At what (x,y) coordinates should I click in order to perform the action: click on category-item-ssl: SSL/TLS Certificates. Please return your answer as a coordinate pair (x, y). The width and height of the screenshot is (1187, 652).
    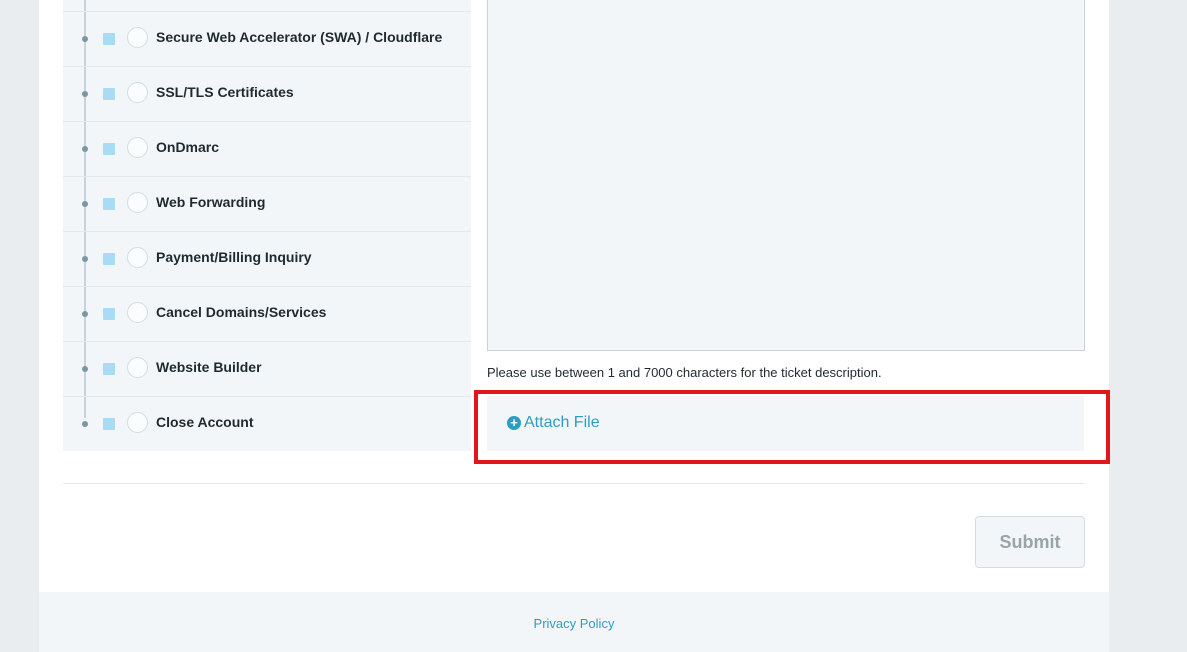
    Looking at the image, I should click on (267, 93).